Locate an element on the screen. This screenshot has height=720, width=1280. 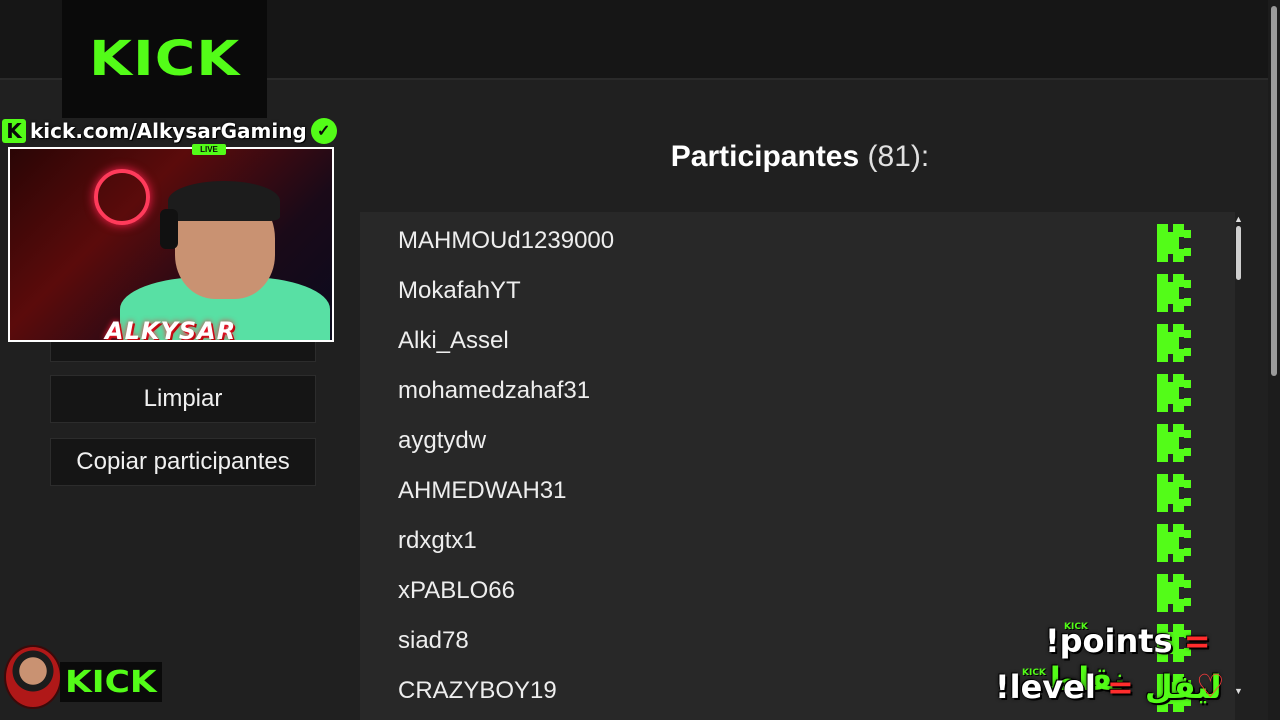
channel-url-banner: K kick.com/AlkysarGaming ✓ is located at coordinates (169, 131).